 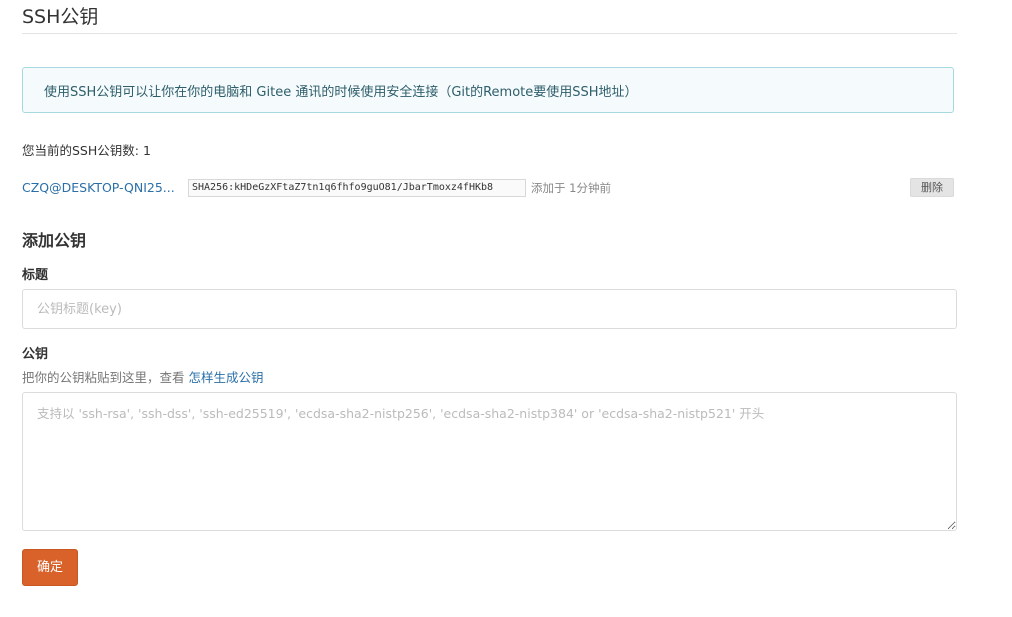 What do you see at coordinates (50, 567) in the screenshot?
I see `submit-button: 确定` at bounding box center [50, 567].